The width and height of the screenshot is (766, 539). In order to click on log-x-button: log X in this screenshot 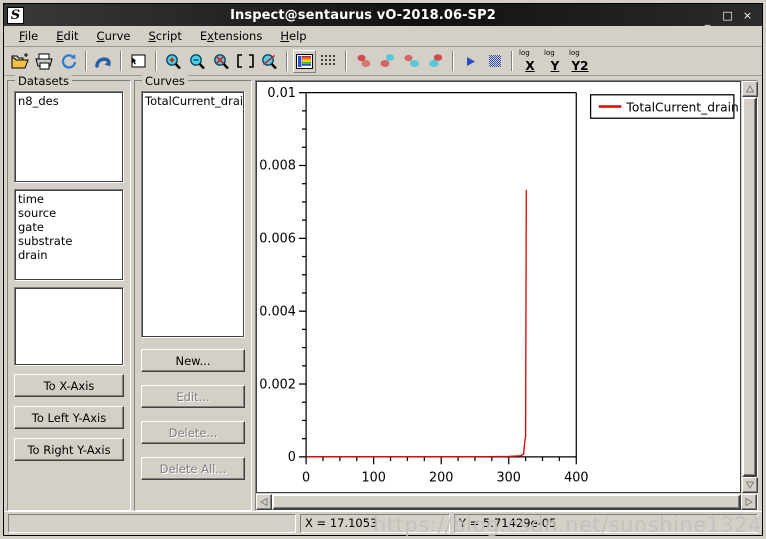, I will do `click(530, 61)`.